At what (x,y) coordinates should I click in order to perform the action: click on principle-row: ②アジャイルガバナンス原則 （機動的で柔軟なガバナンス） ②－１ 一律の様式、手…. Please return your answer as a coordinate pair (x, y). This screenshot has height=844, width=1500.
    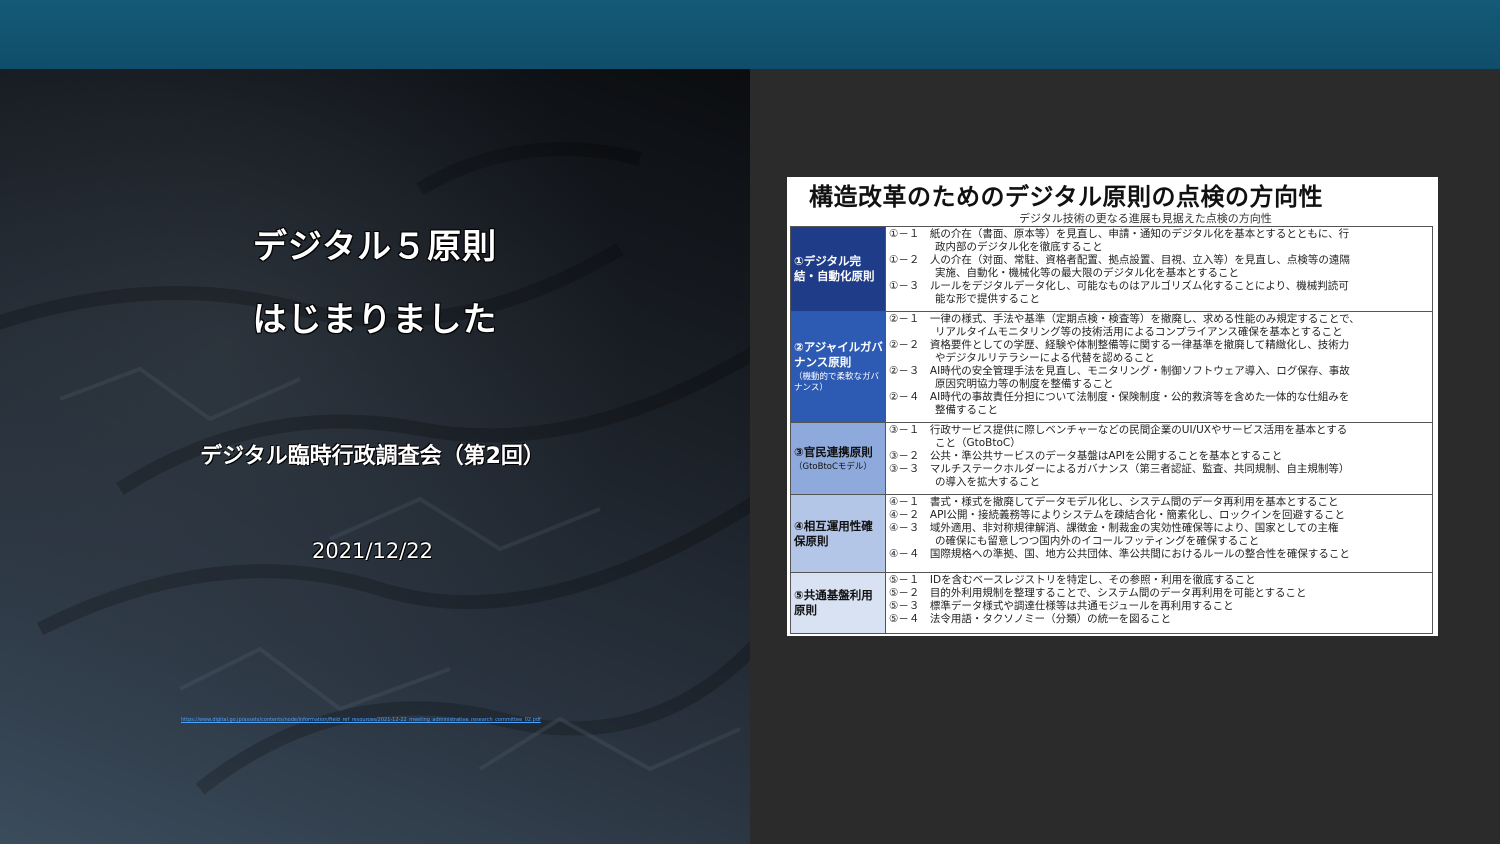
    Looking at the image, I should click on (1111, 367).